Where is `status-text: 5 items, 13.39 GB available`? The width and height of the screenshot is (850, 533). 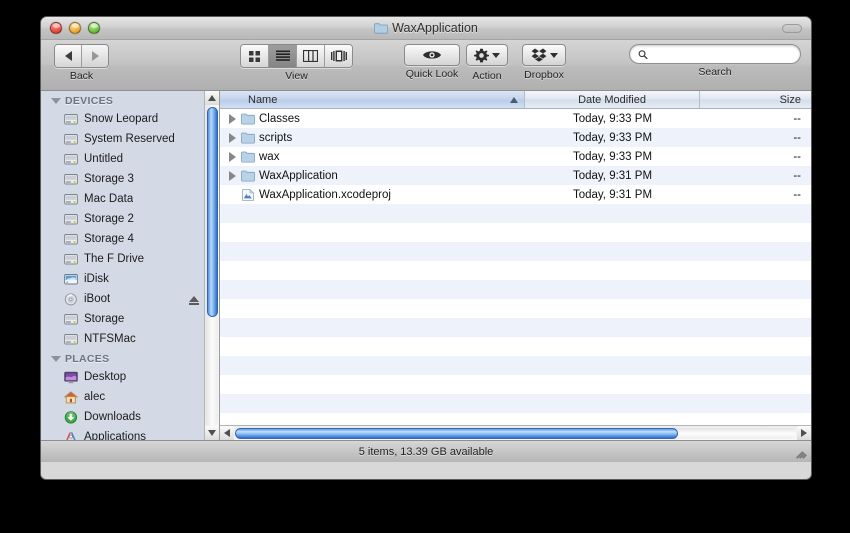 status-text: 5 items, 13.39 GB available is located at coordinates (426, 451).